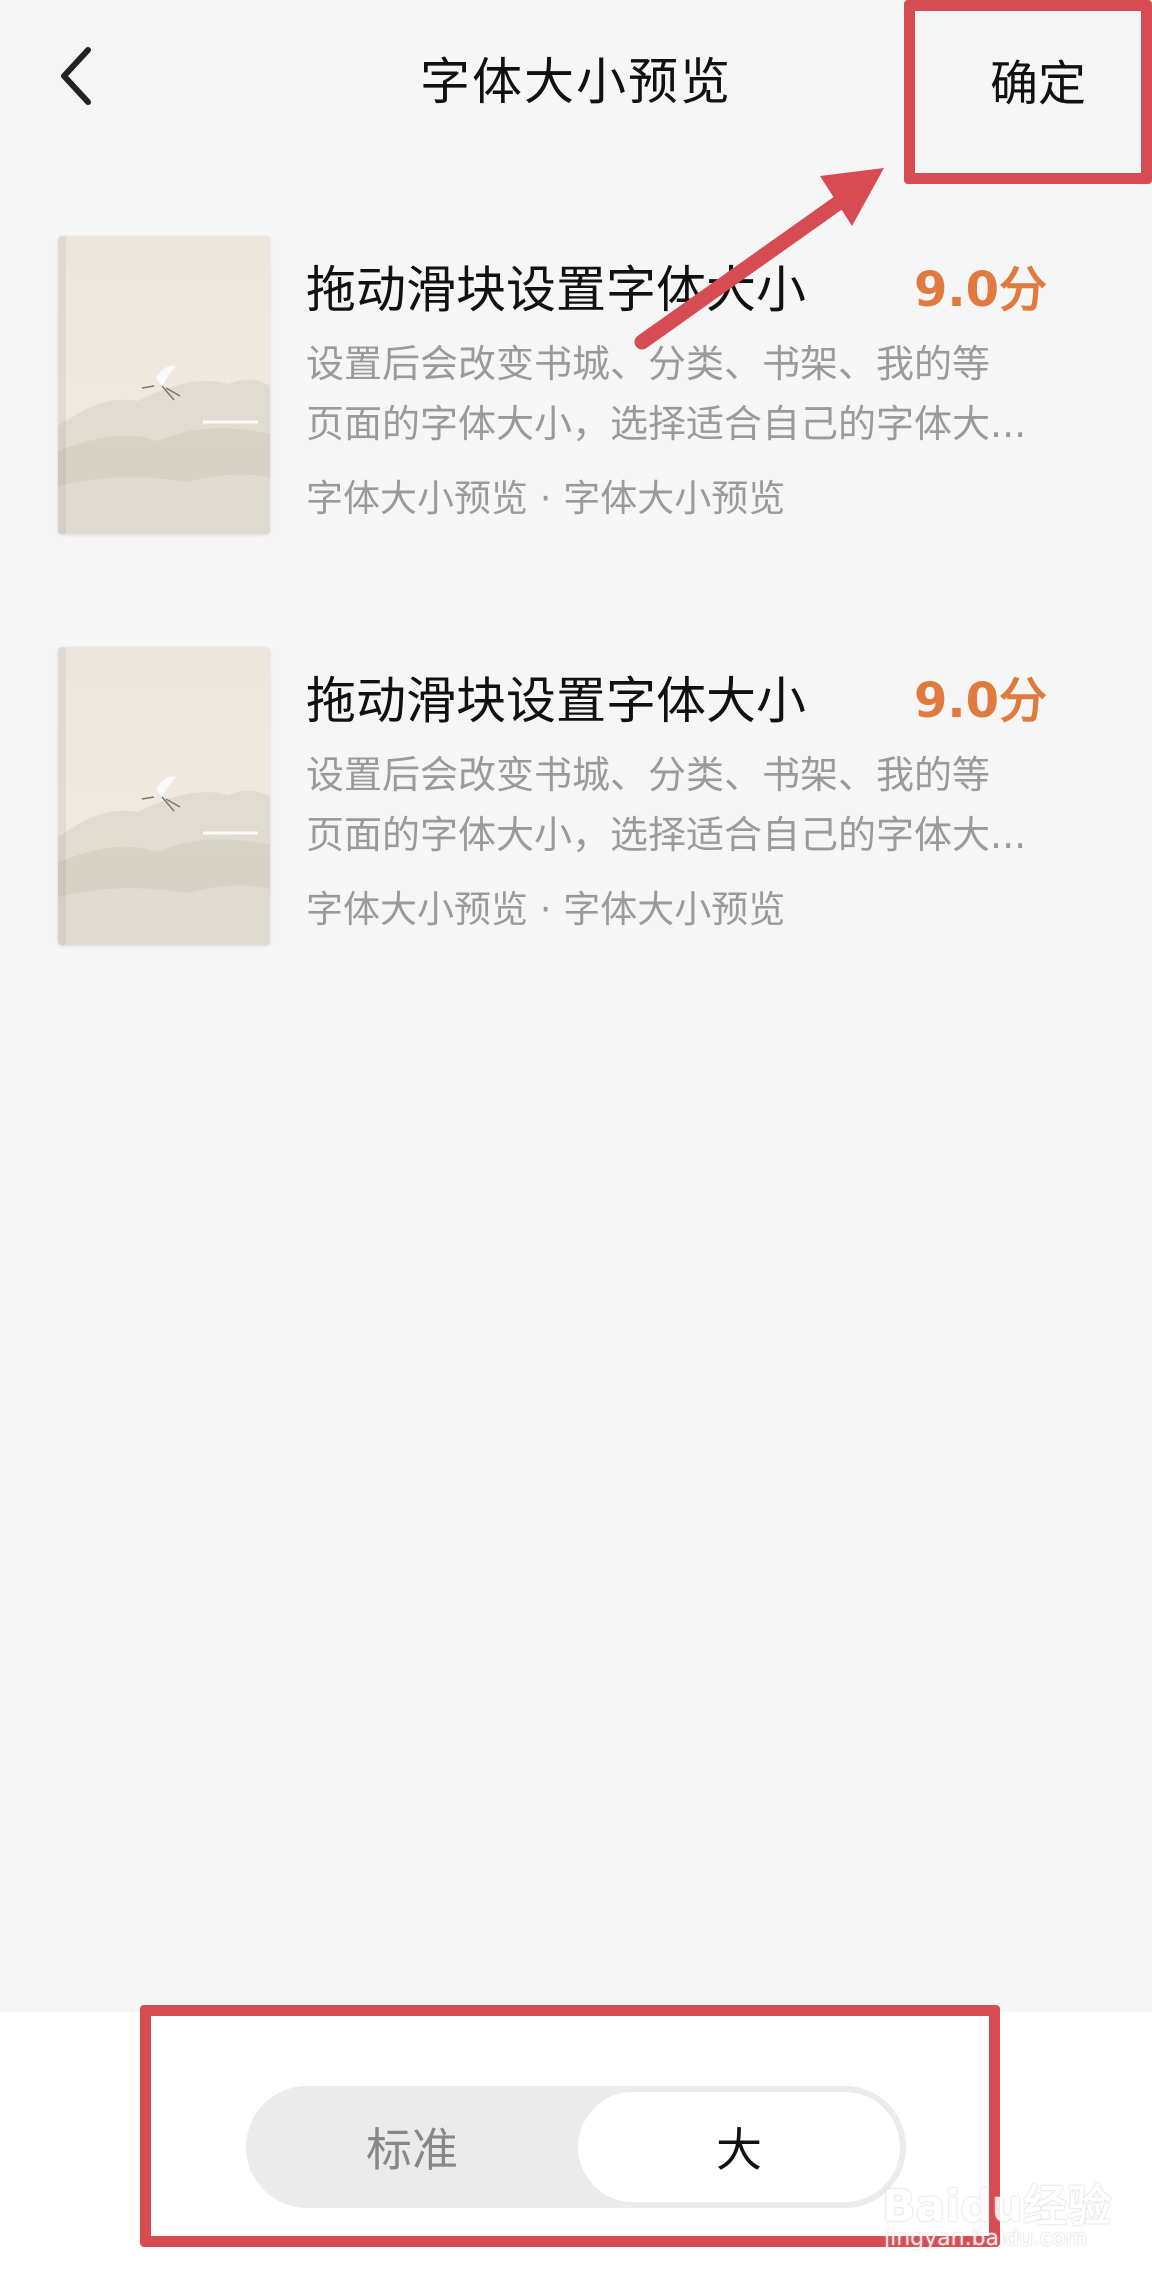 The width and height of the screenshot is (1152, 2277). I want to click on book-cover, so click(164, 796).